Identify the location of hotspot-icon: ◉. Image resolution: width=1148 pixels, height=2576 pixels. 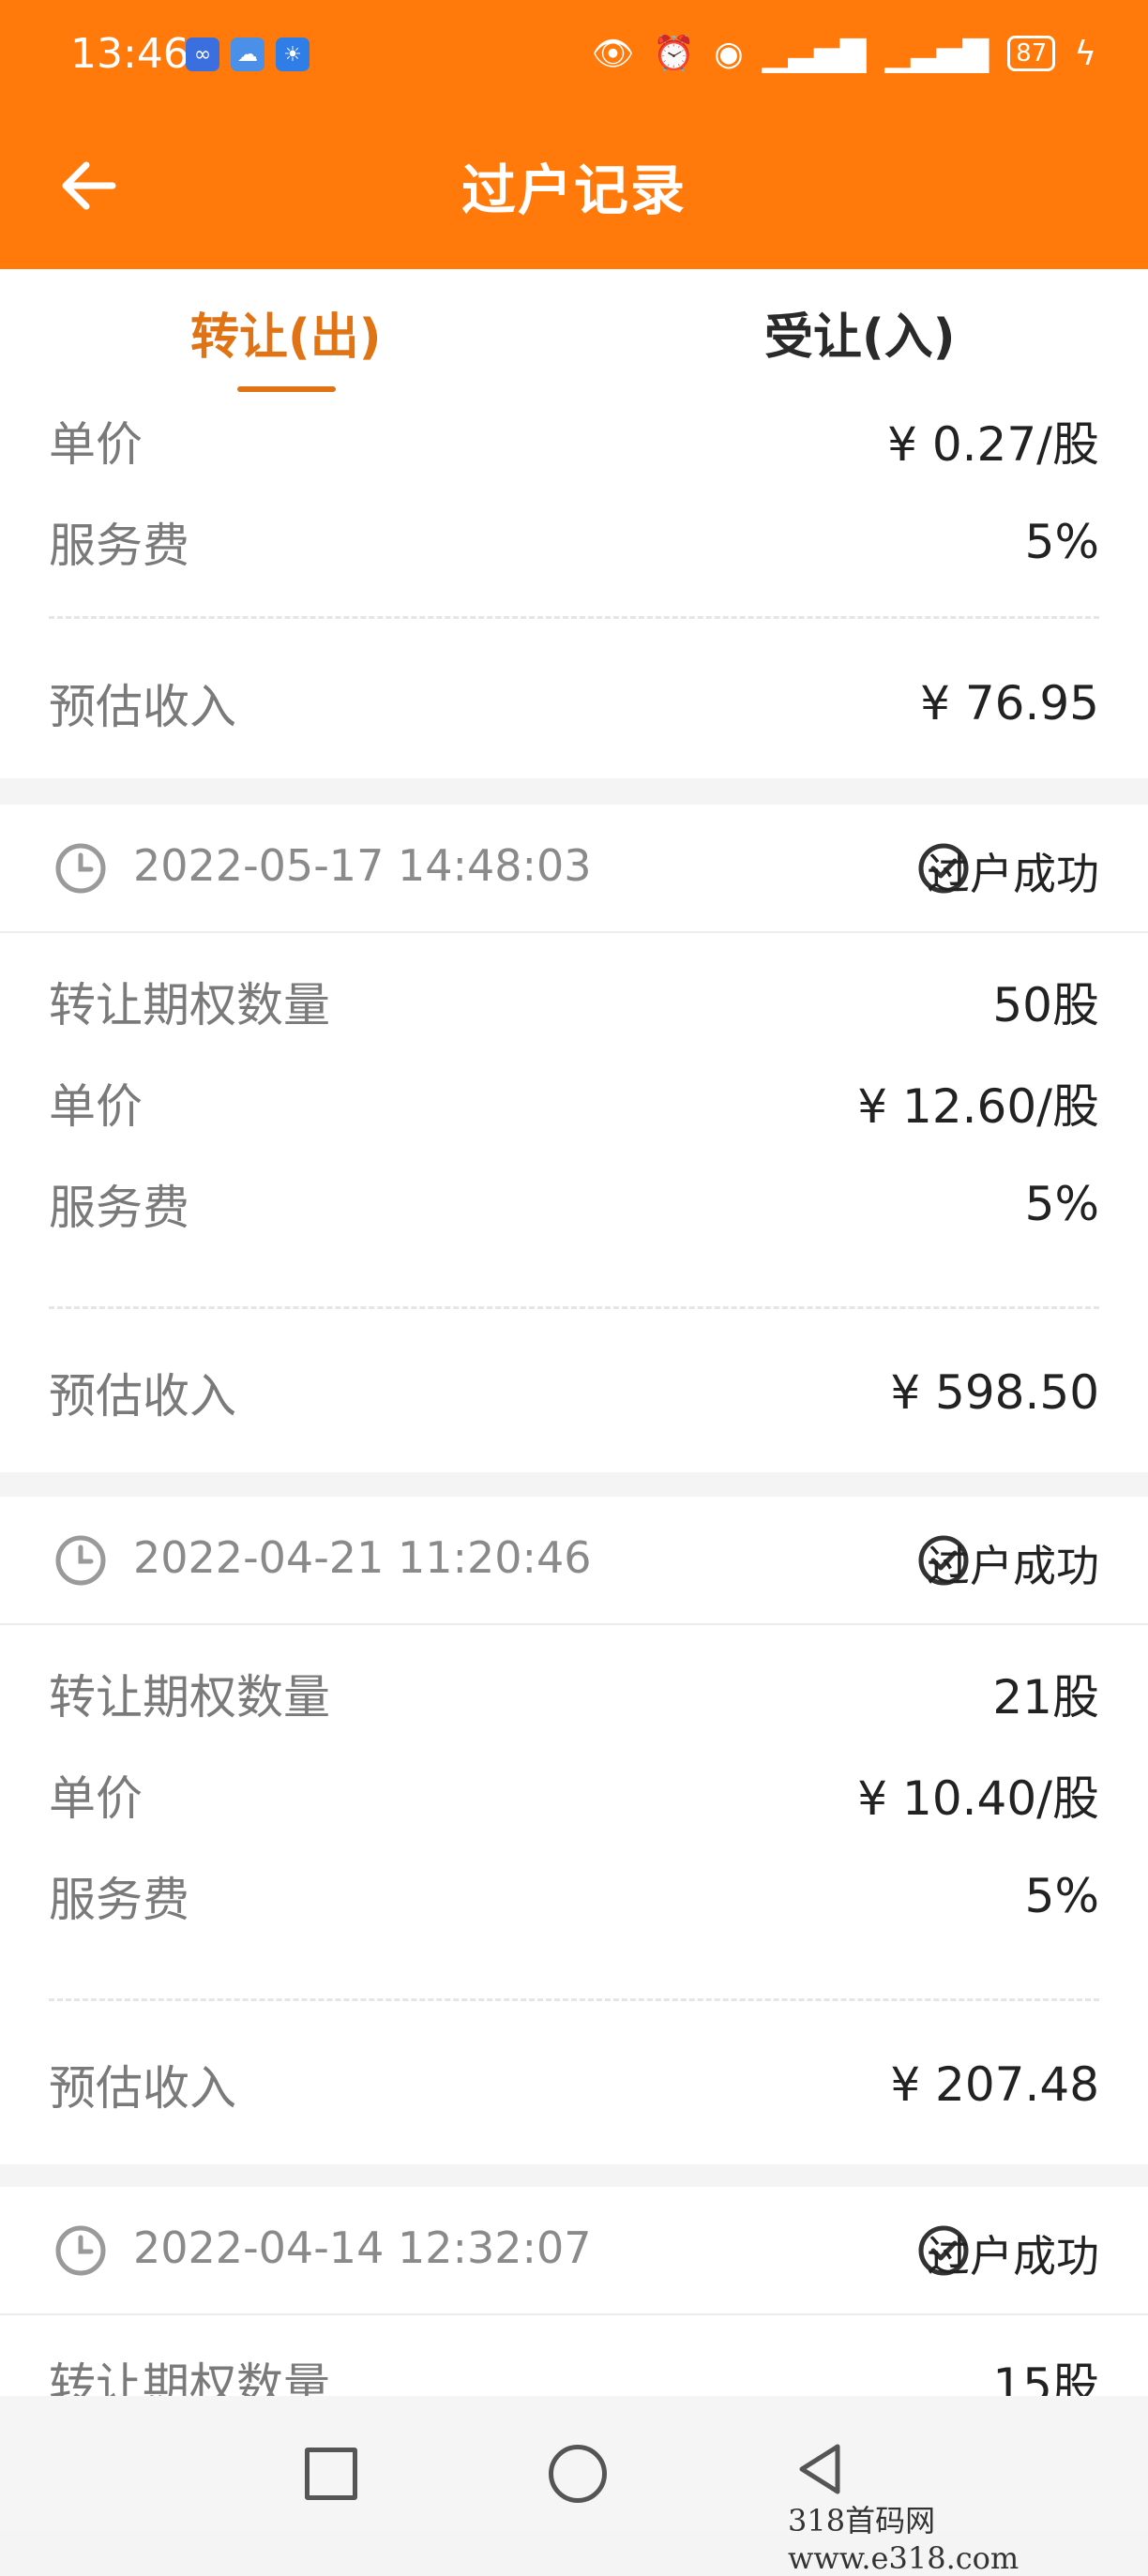
(729, 53).